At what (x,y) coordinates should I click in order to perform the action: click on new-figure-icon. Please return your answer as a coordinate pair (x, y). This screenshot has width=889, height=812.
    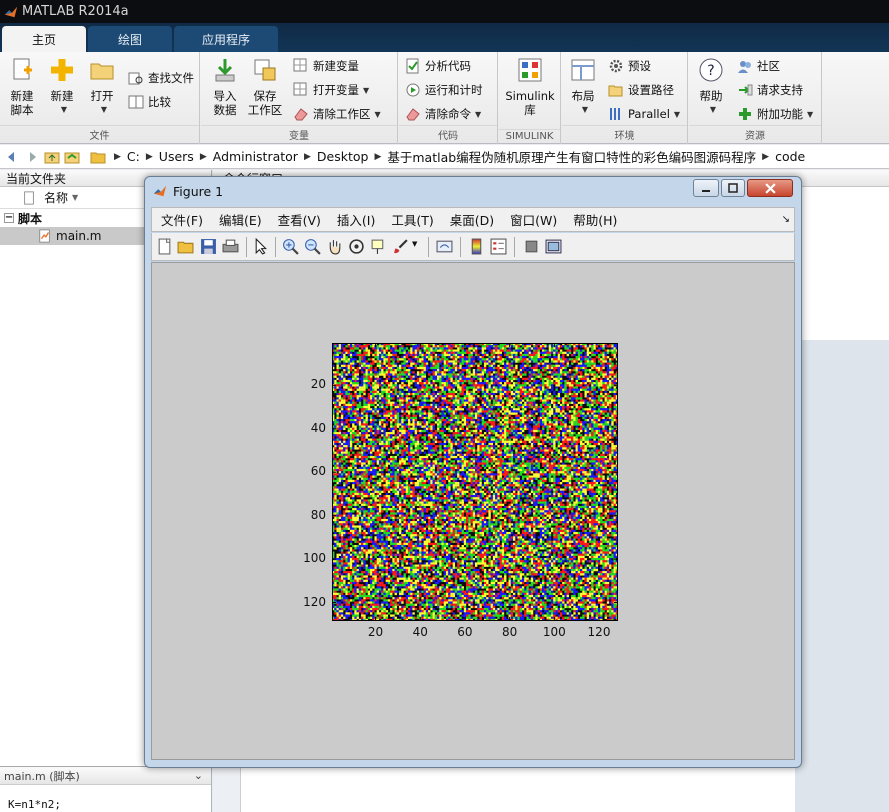
    Looking at the image, I should click on (164, 246).